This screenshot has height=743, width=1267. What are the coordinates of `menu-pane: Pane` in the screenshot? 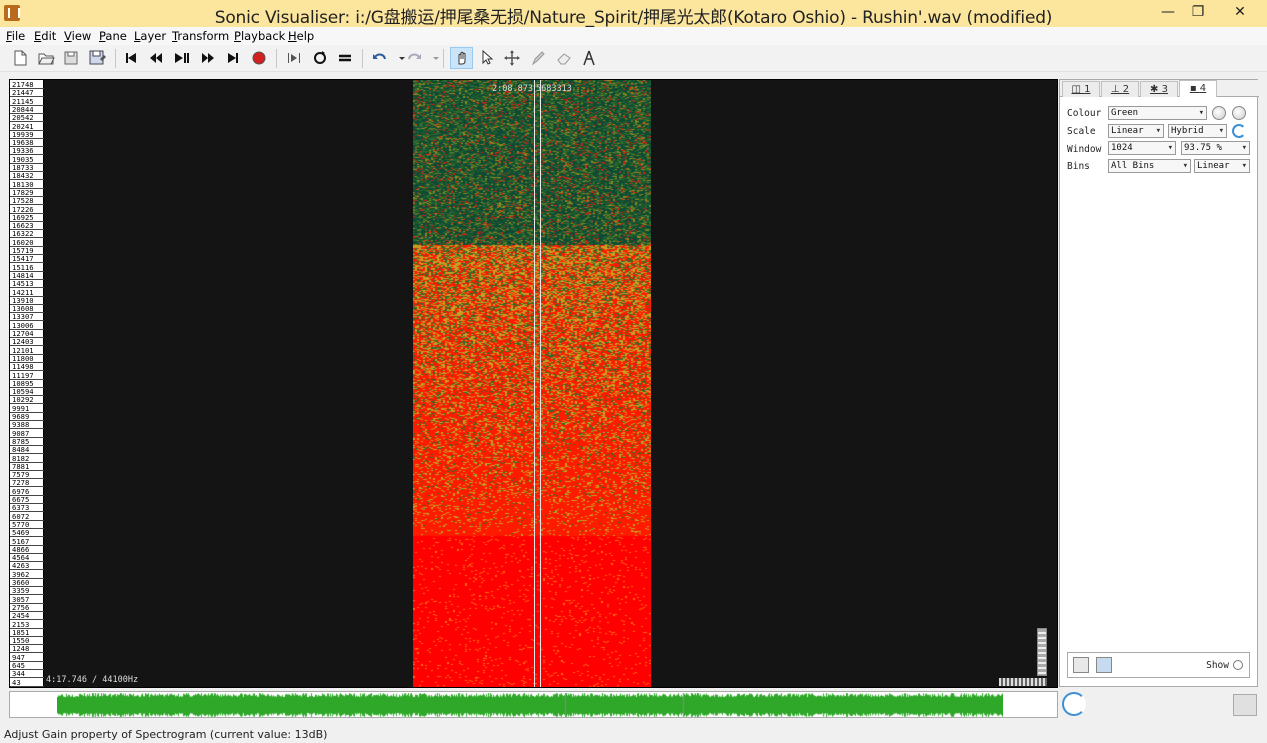 It's located at (113, 36).